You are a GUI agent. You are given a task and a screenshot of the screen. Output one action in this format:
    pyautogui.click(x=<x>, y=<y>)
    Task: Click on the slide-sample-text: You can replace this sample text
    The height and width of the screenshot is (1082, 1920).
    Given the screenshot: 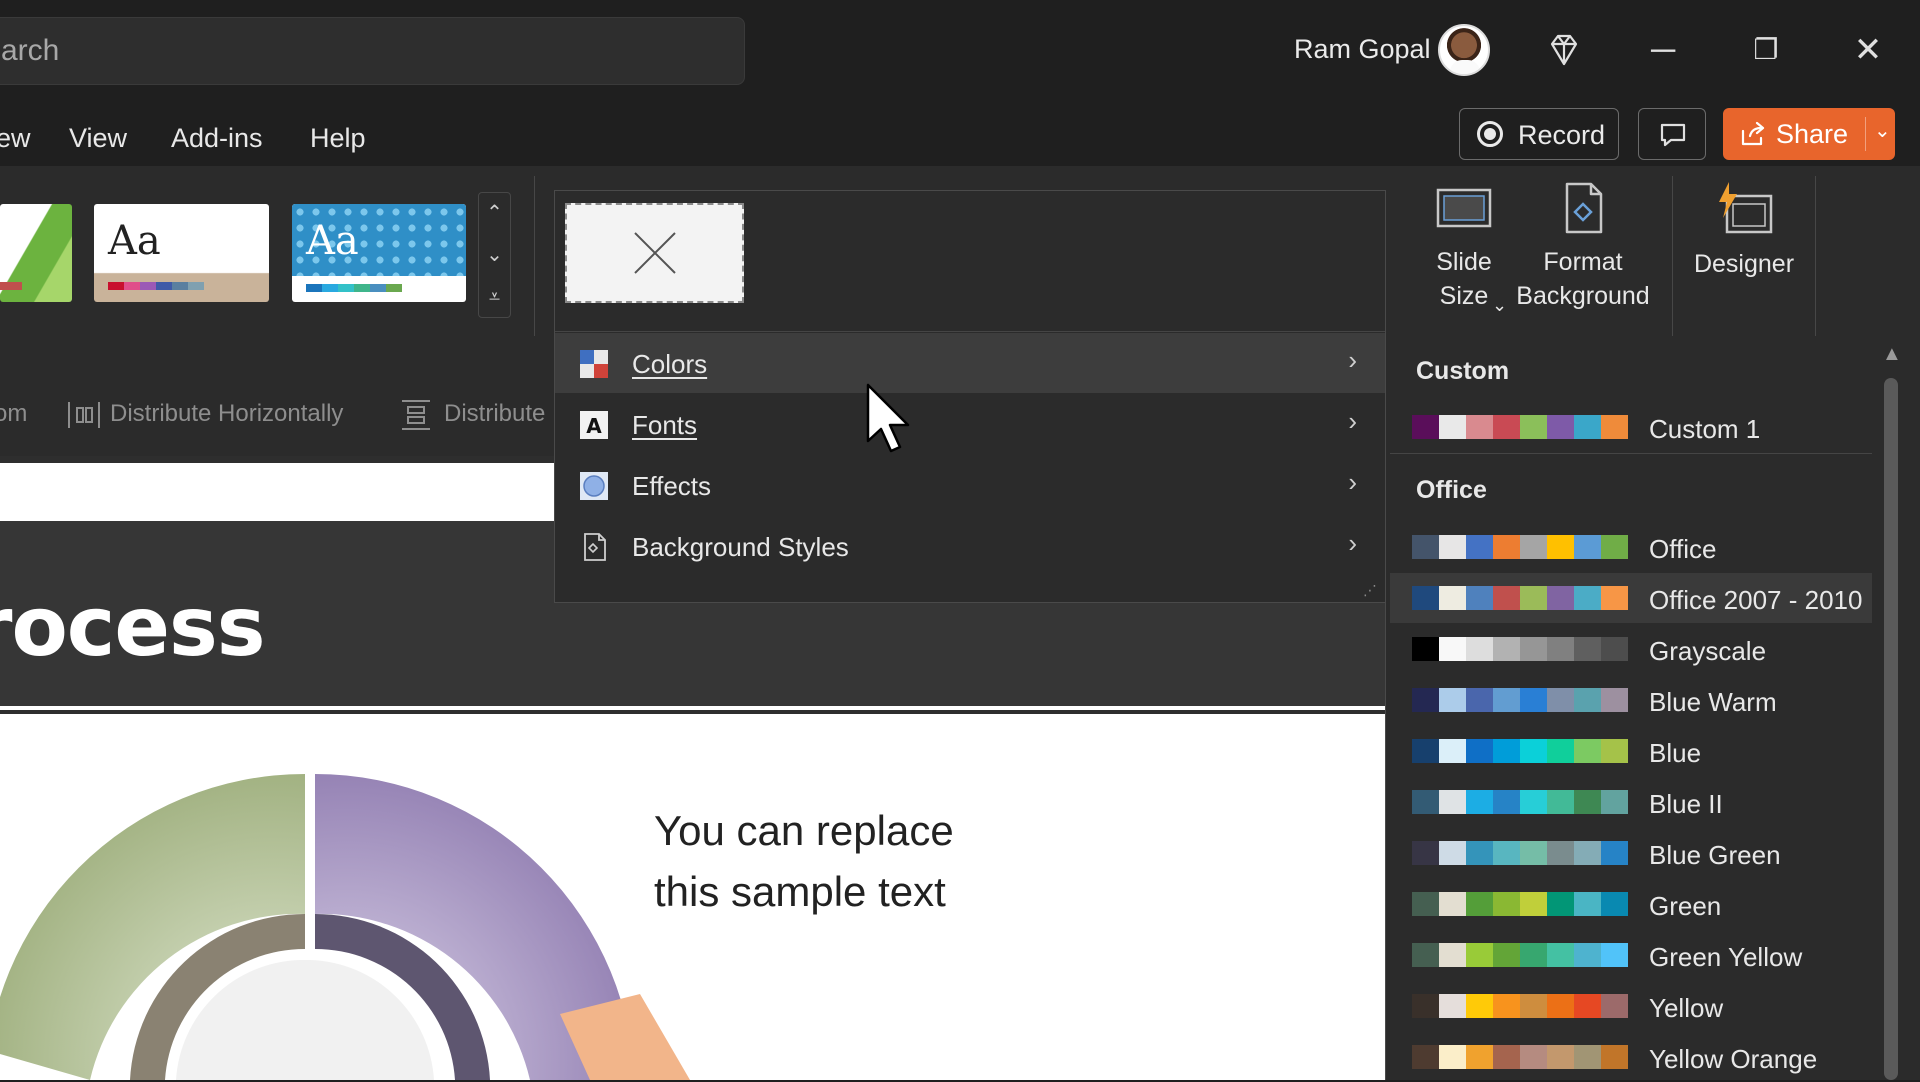 What is the action you would take?
    pyautogui.click(x=804, y=861)
    